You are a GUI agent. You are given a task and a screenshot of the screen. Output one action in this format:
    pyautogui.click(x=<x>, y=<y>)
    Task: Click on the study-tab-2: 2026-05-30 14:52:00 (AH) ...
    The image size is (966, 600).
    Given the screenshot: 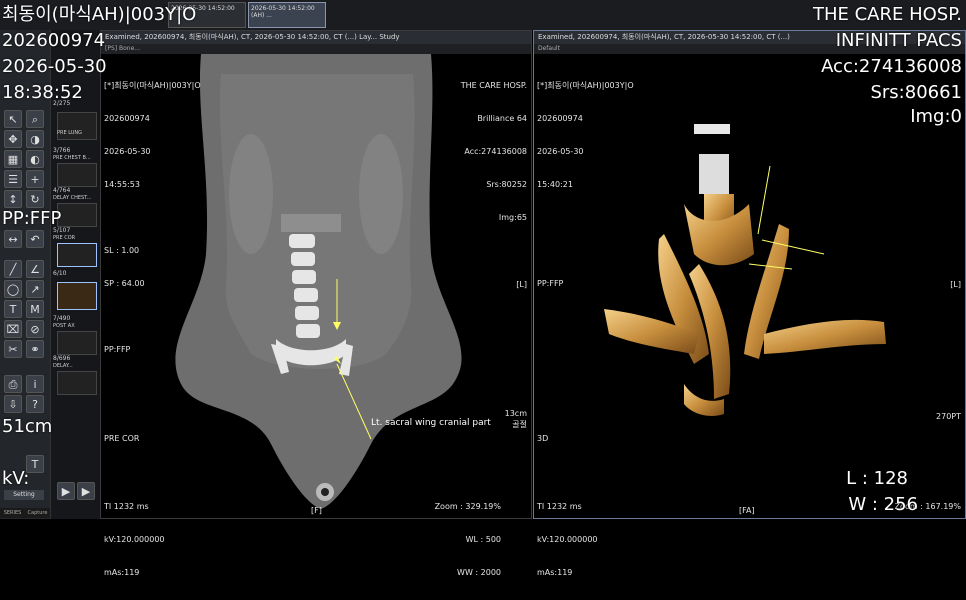 What is the action you would take?
    pyautogui.click(x=287, y=15)
    